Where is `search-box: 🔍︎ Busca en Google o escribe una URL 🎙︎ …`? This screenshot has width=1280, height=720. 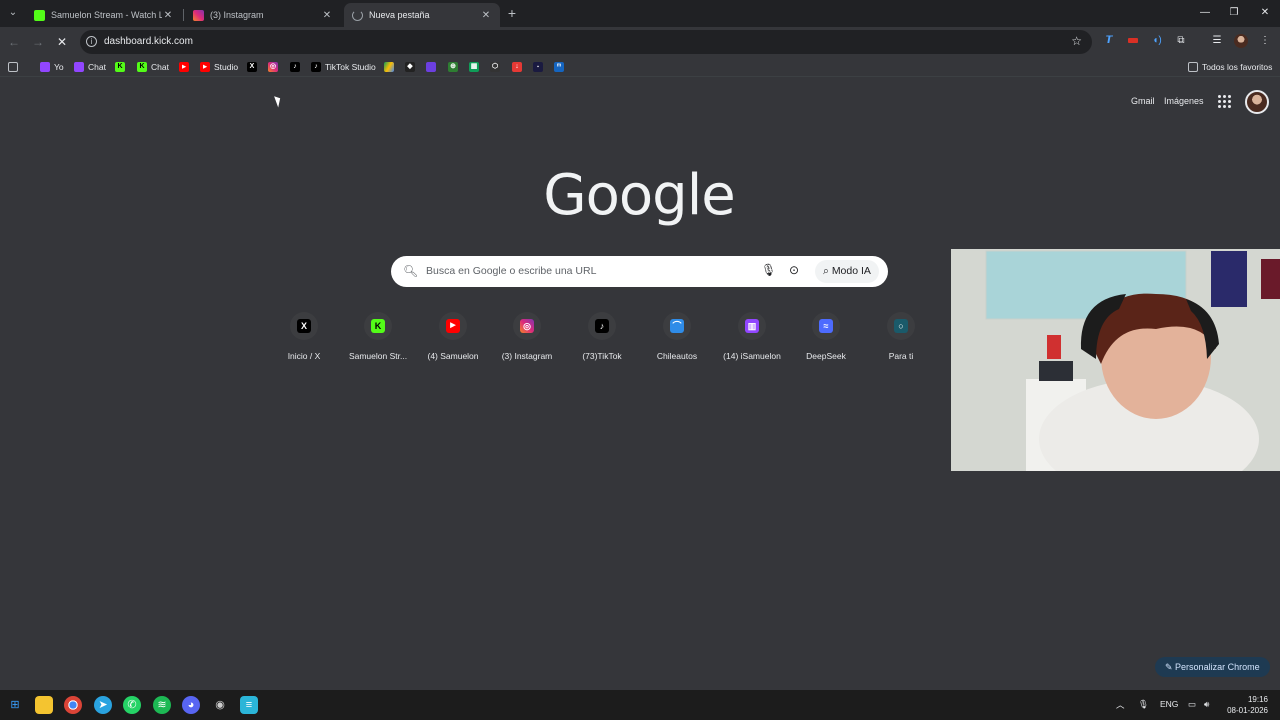 search-box: 🔍︎ Busca en Google o escribe una URL 🎙︎ … is located at coordinates (639, 271).